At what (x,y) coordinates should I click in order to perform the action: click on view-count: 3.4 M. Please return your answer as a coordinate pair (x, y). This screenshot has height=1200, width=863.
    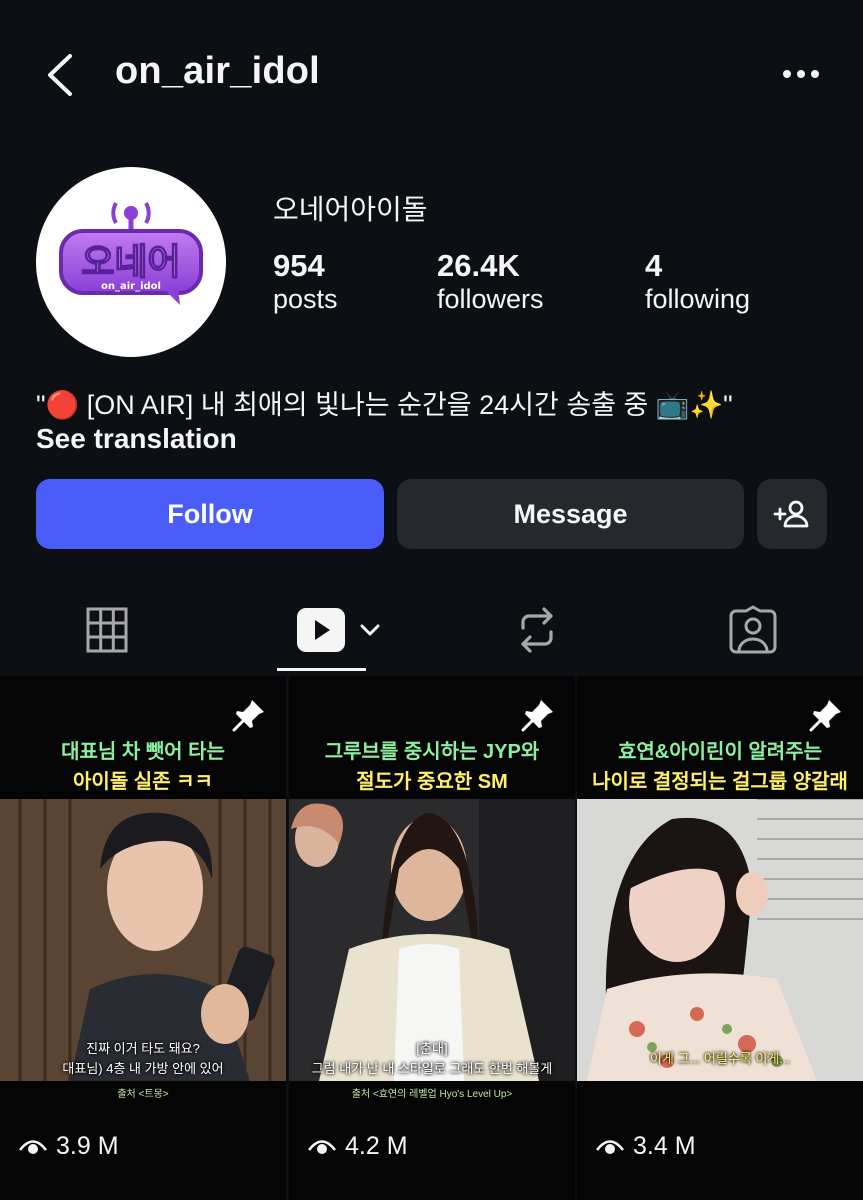
    Looking at the image, I should click on (645, 1146).